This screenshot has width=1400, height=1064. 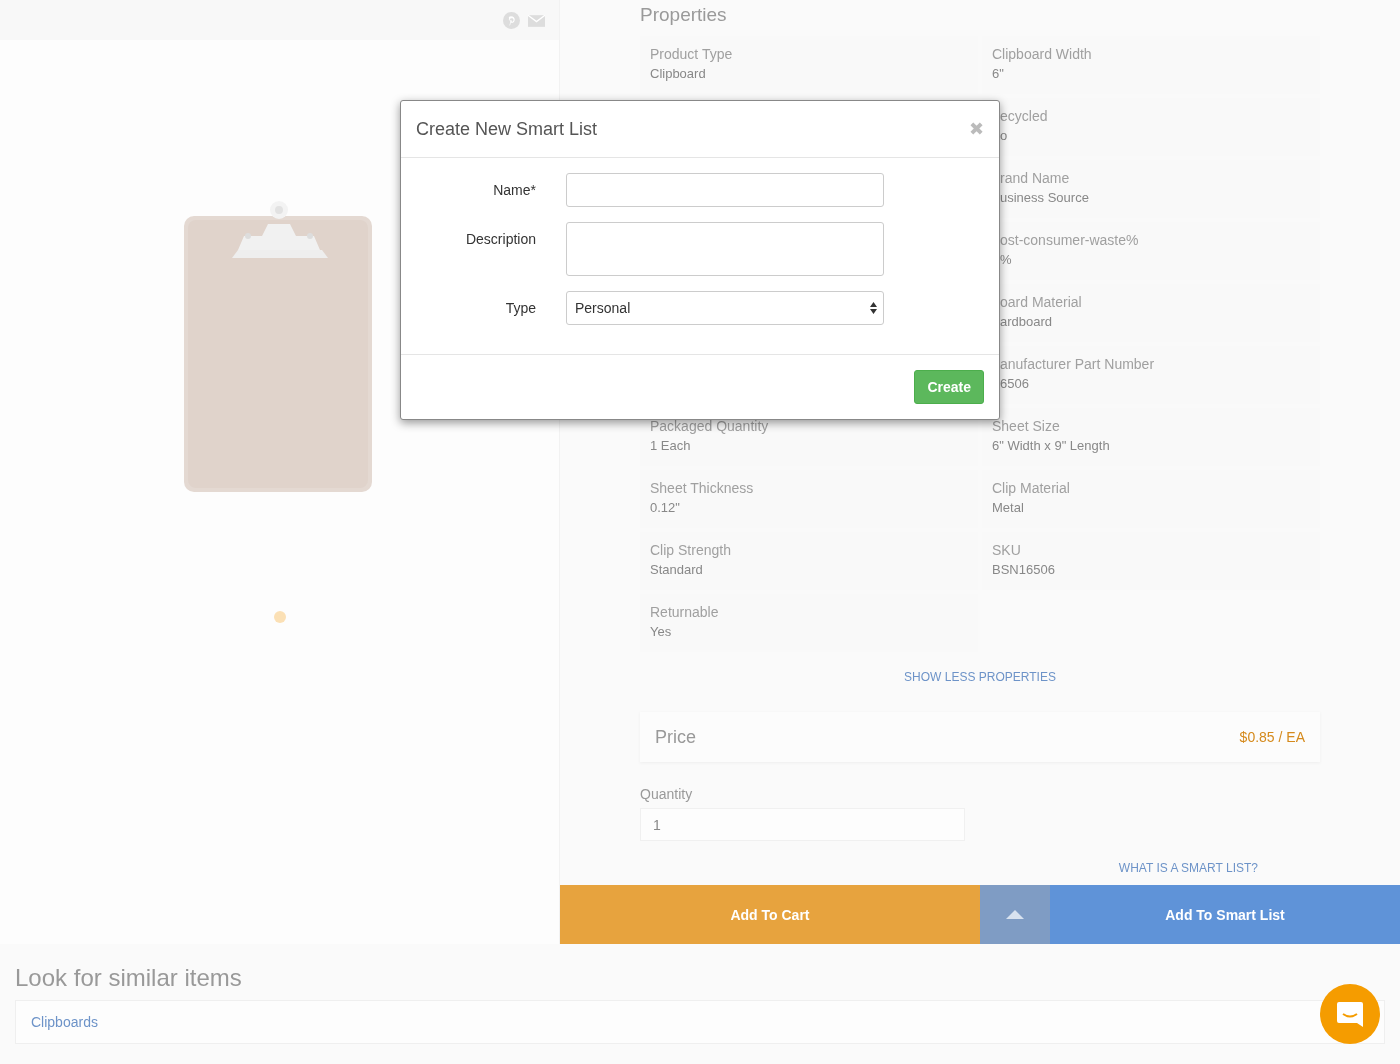 What do you see at coordinates (710, 426) in the screenshot?
I see `property-label: Packaged Quantity` at bounding box center [710, 426].